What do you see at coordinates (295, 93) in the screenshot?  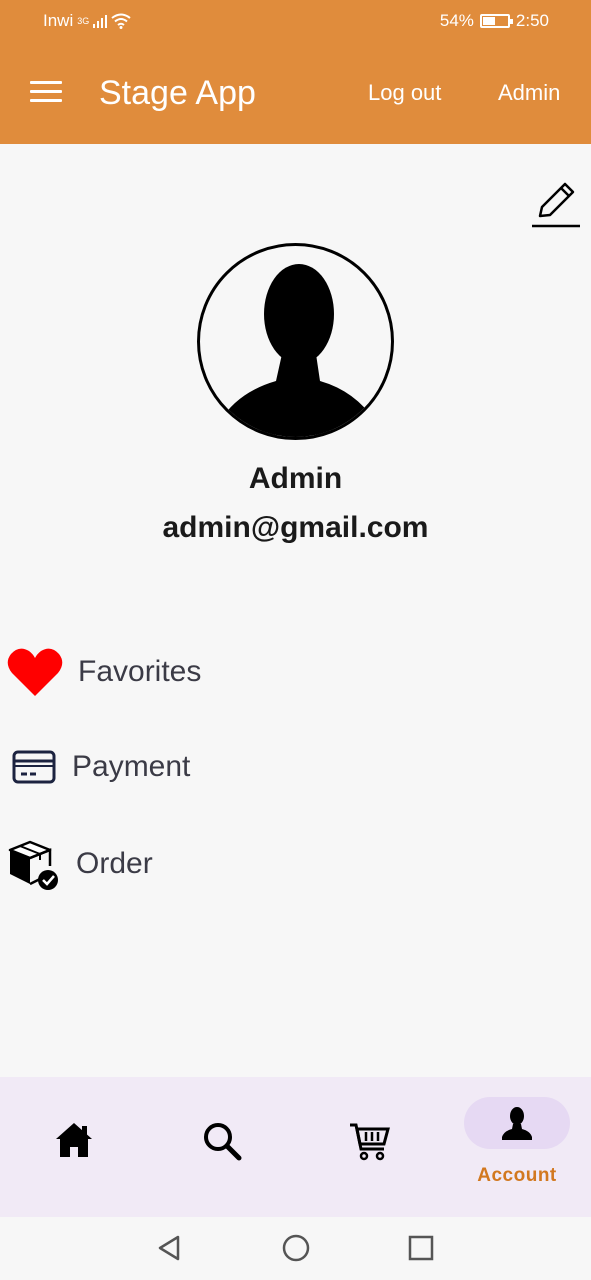 I see `app-bar: Stage App Log out Admin` at bounding box center [295, 93].